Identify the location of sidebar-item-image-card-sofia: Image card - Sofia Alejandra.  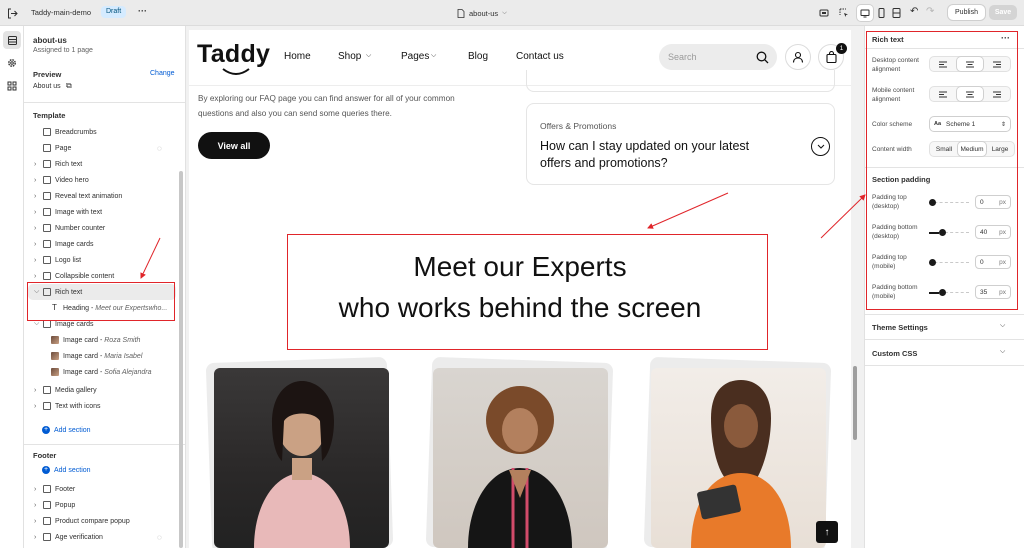
(103, 372).